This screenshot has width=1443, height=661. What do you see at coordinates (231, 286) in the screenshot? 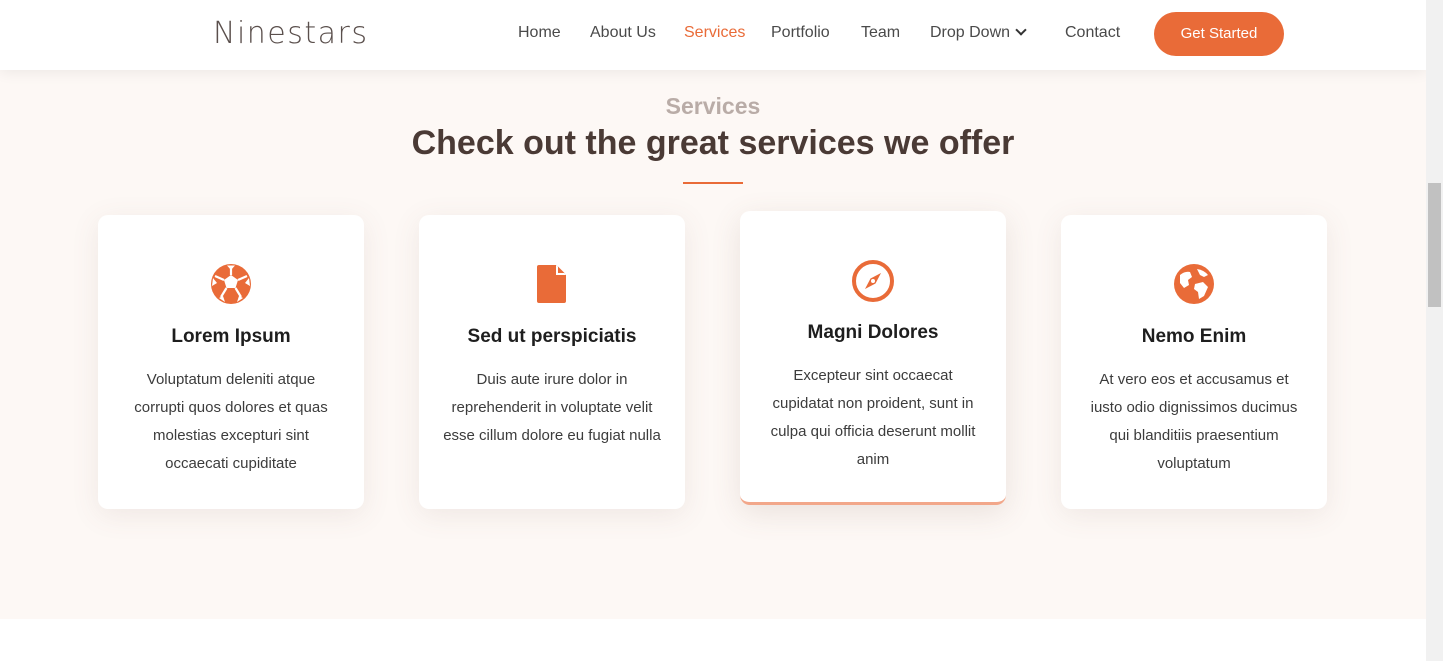
I see `soccer-ball-icon` at bounding box center [231, 286].